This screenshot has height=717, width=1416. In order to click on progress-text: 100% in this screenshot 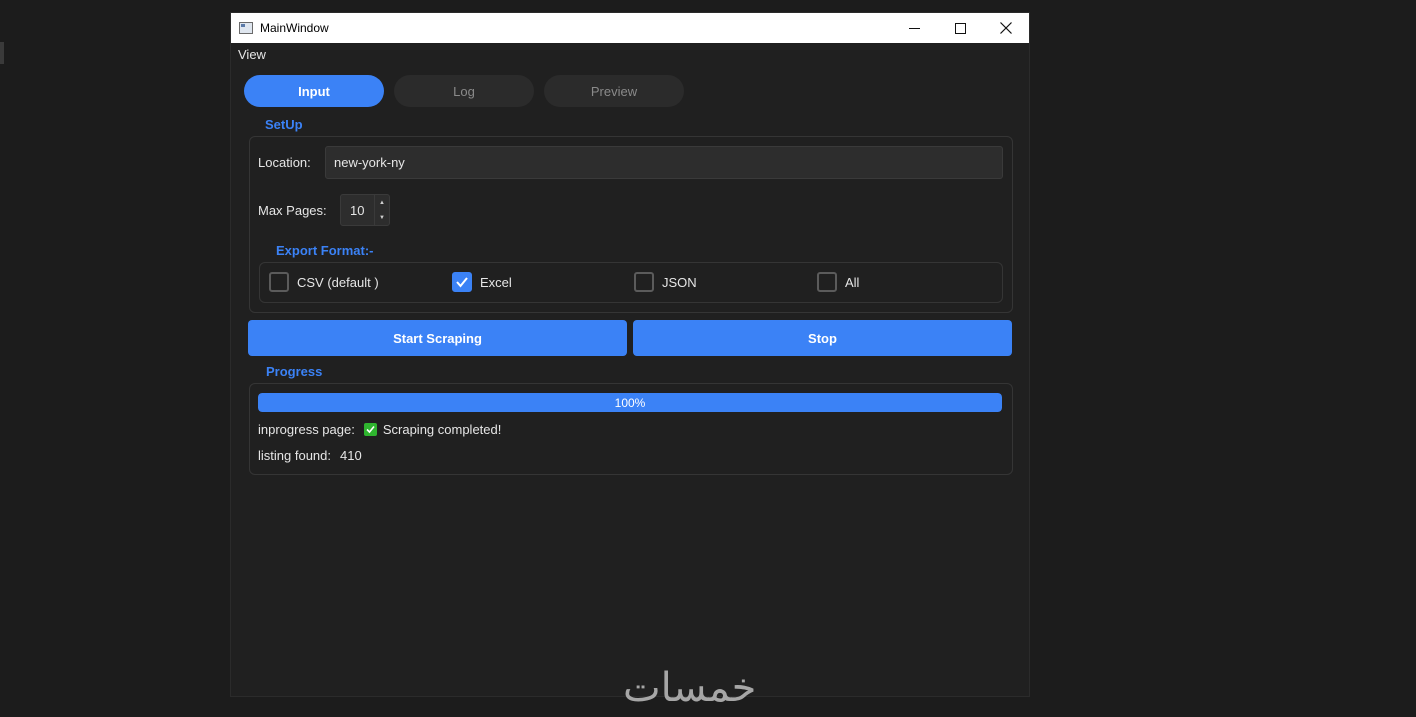, I will do `click(630, 402)`.